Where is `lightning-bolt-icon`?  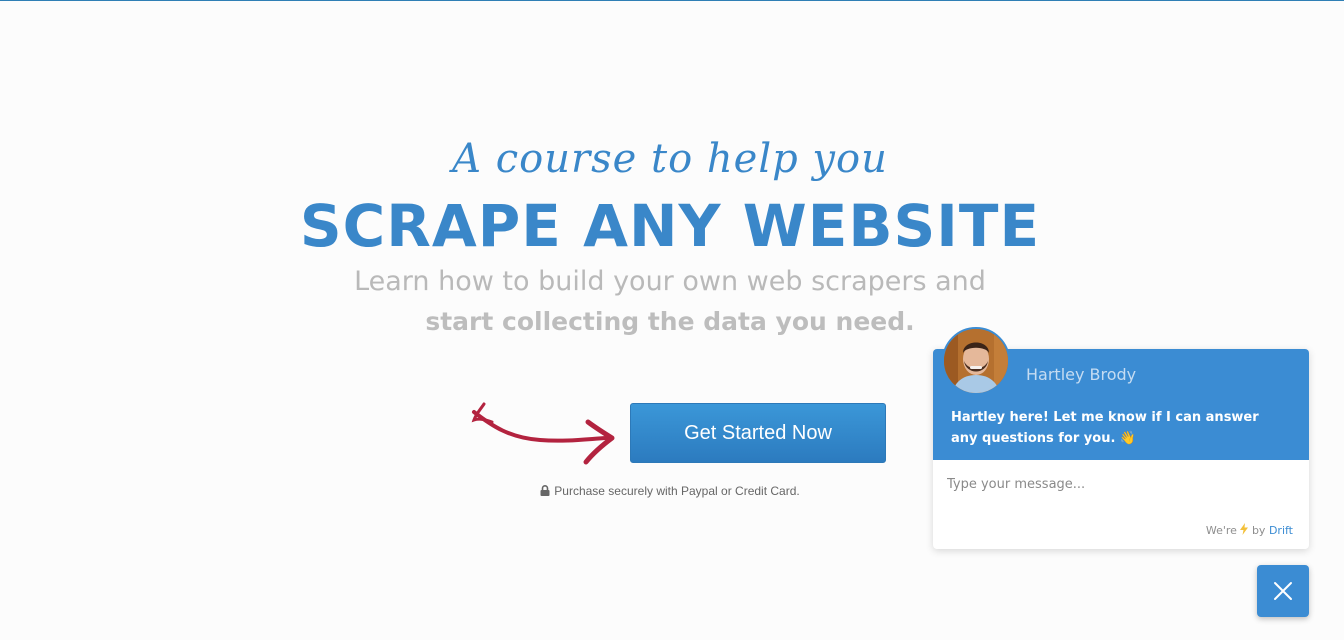
lightning-bolt-icon is located at coordinates (1244, 529).